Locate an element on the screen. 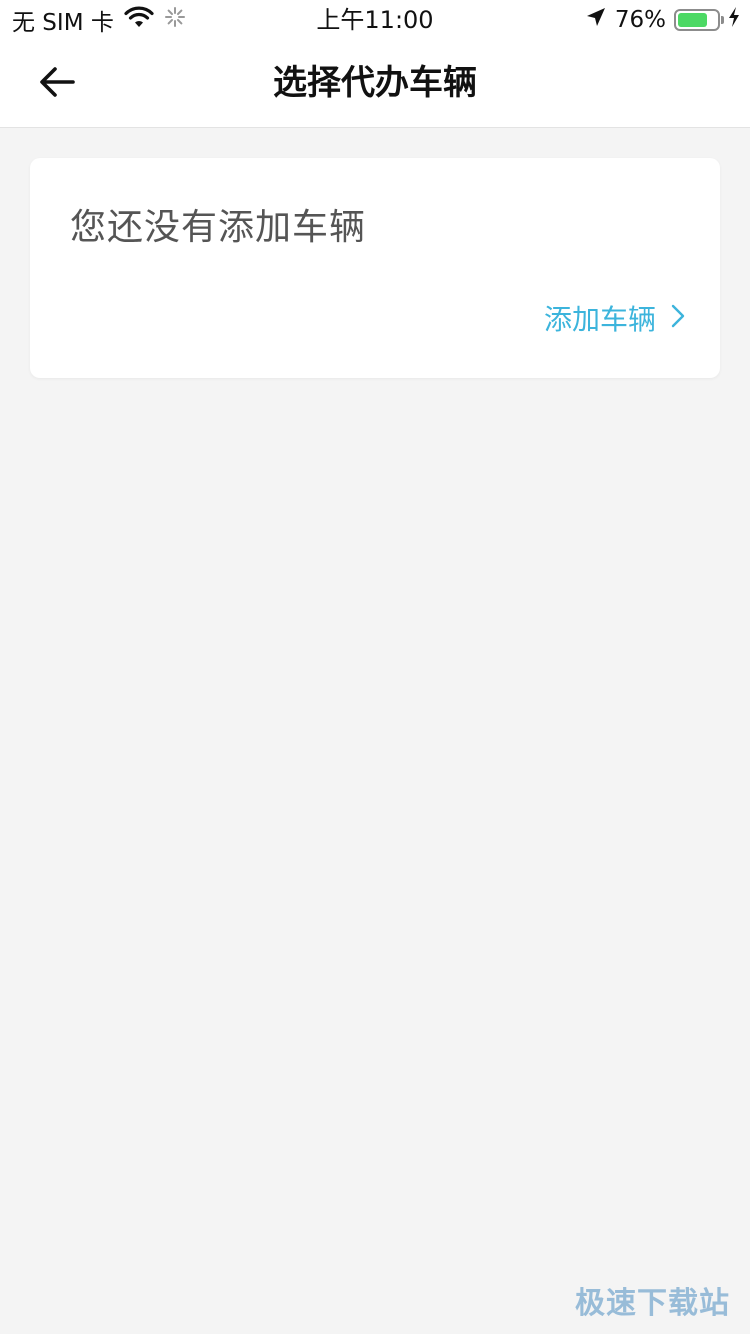 The image size is (750, 1334). status-bar: 无 SIM 卡 上午11:00 76% is located at coordinates (375, 20).